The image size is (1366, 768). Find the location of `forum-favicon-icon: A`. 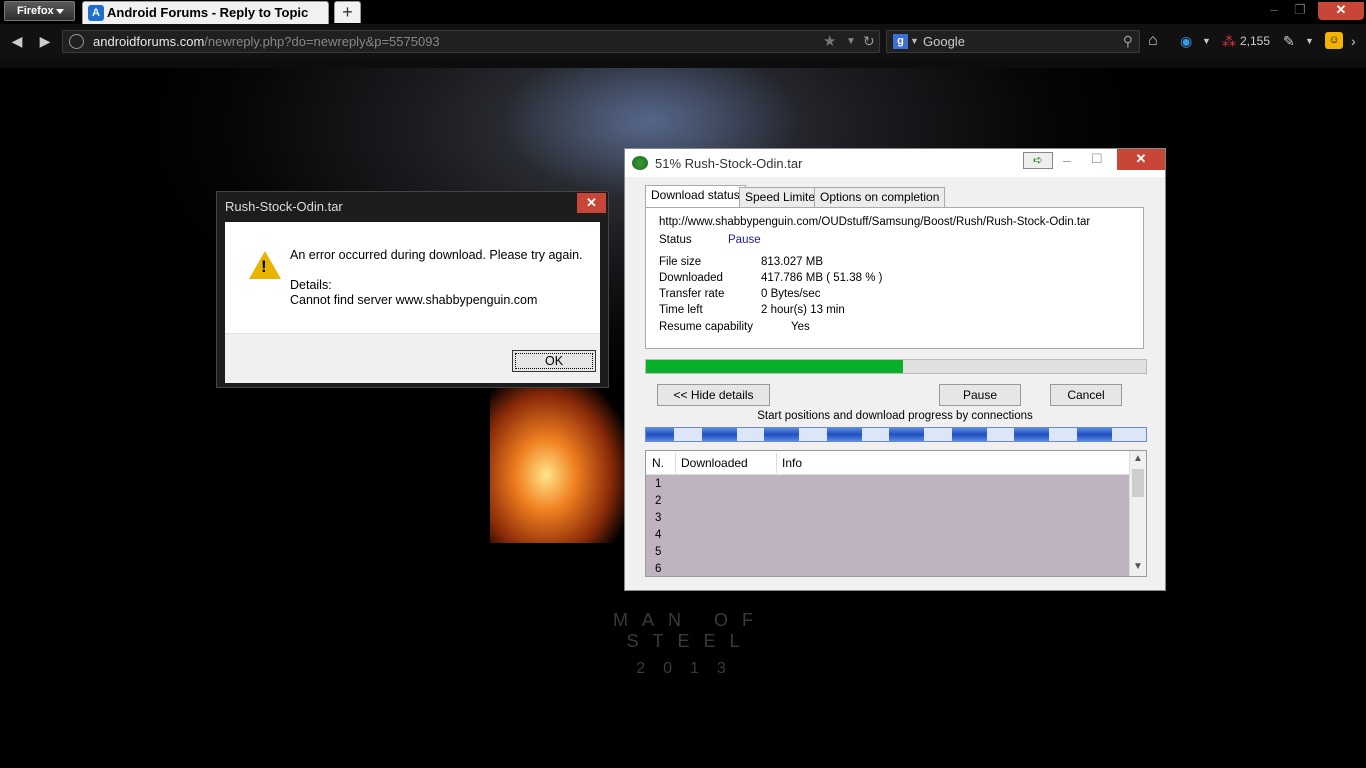

forum-favicon-icon: A is located at coordinates (96, 13).